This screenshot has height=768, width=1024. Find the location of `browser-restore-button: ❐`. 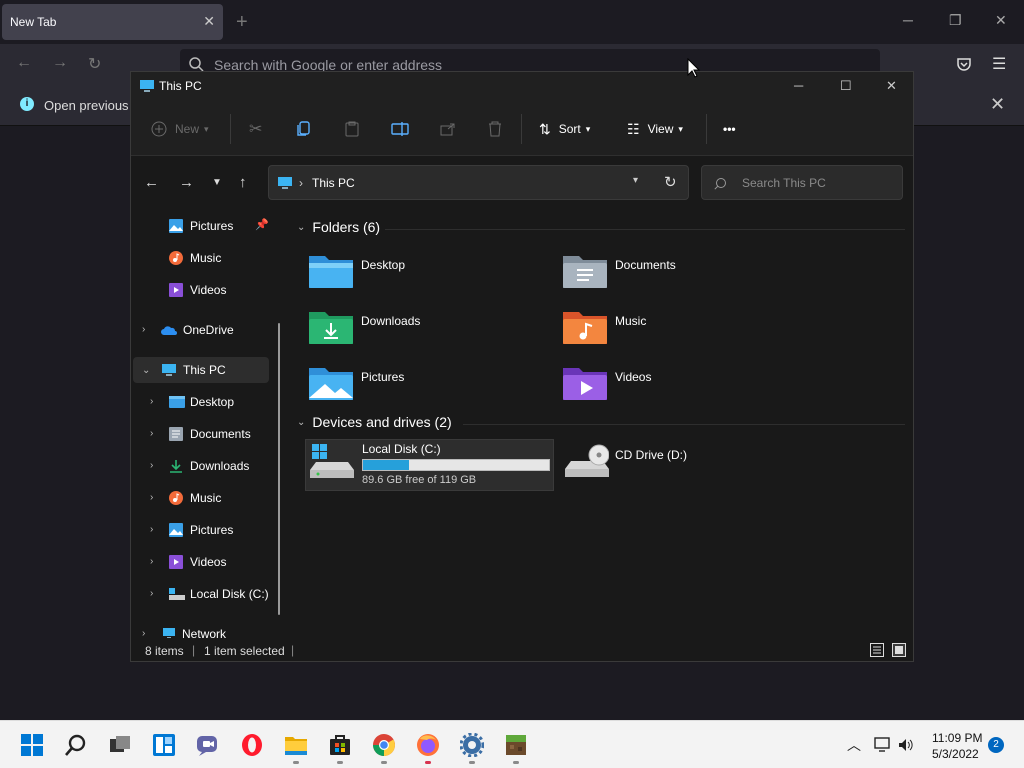

browser-restore-button: ❐ is located at coordinates (955, 20).